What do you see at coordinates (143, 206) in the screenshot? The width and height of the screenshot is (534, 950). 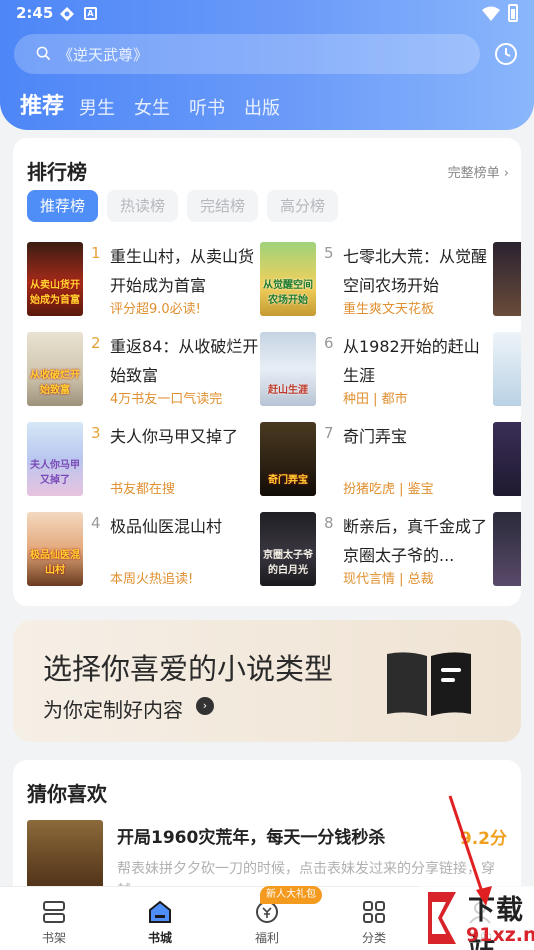 I see `pill-hot: 热读榜` at bounding box center [143, 206].